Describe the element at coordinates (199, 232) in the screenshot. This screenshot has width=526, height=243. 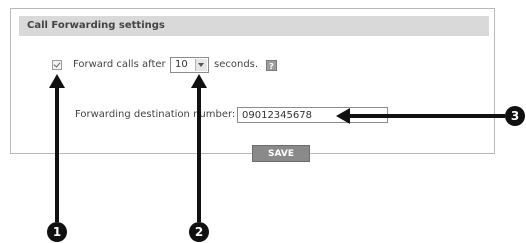
I see `callout-badge-2: 2` at that location.